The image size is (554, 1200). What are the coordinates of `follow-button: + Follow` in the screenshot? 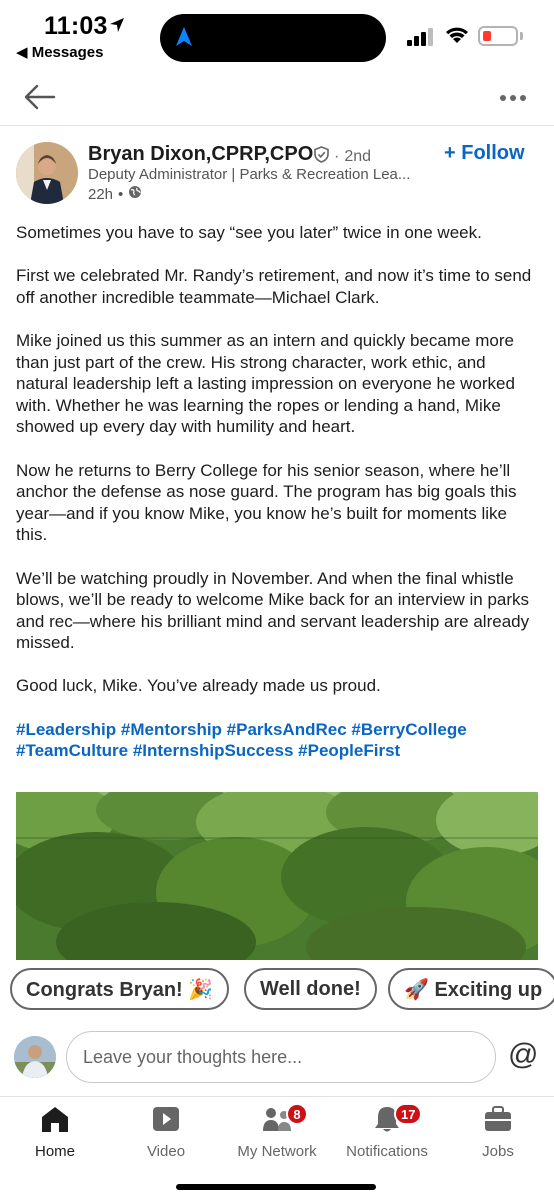 It's located at (484, 153).